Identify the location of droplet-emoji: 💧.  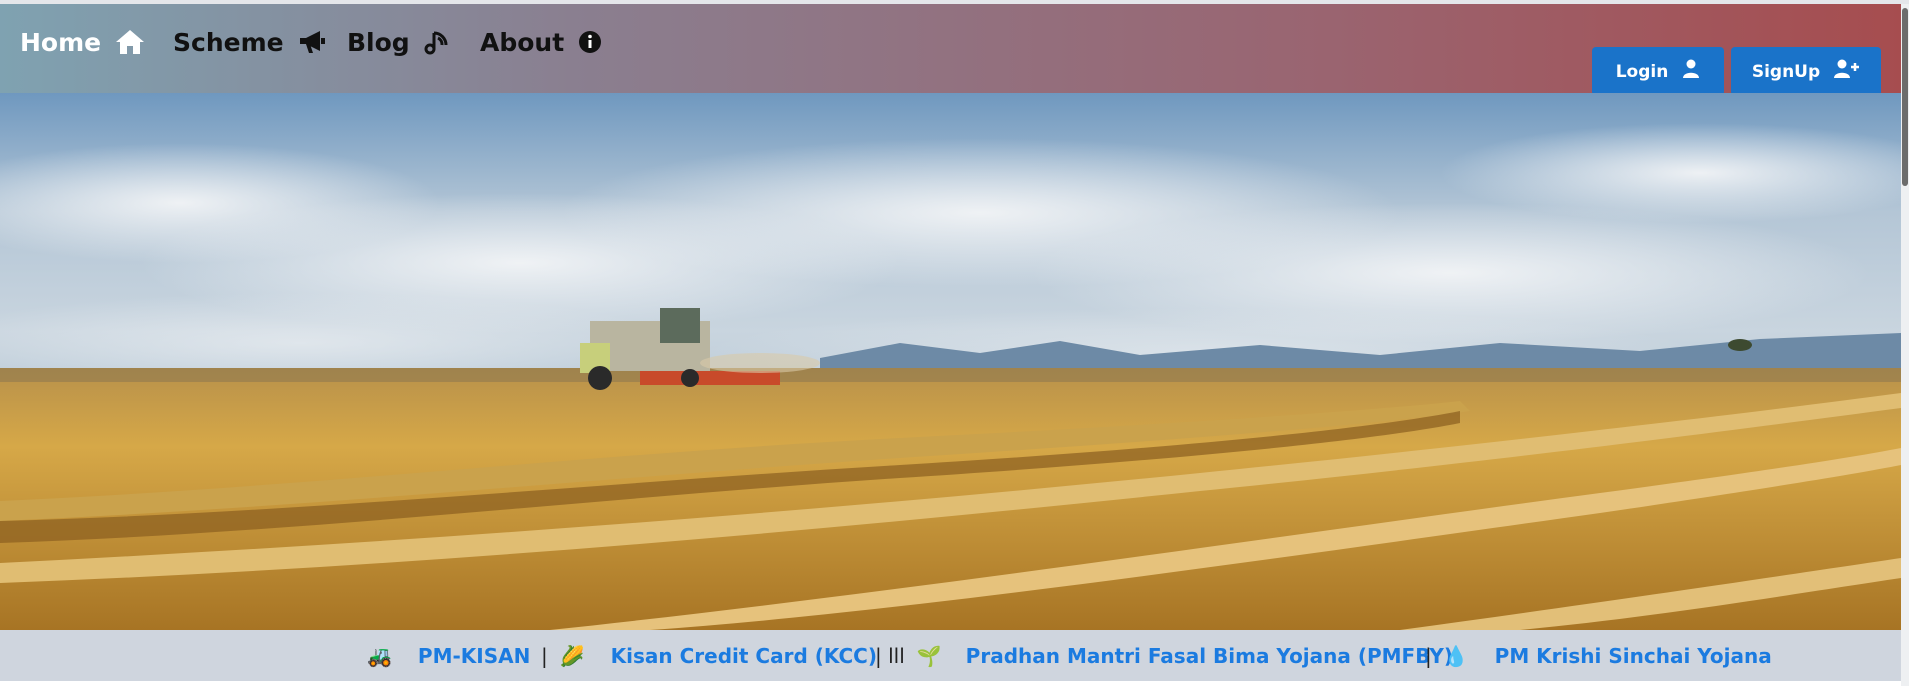
(1456, 655).